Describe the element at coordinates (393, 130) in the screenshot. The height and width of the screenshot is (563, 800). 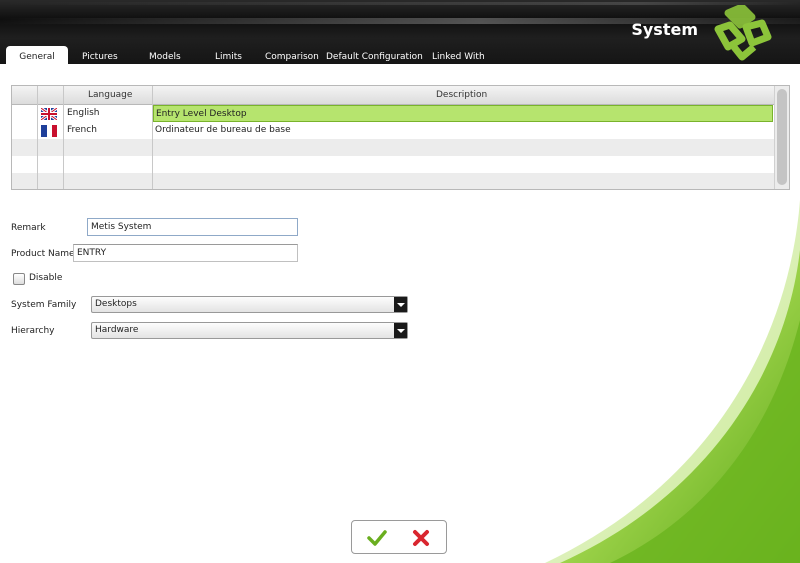
I see `table-row: French Ordinateur de bureau de base` at that location.